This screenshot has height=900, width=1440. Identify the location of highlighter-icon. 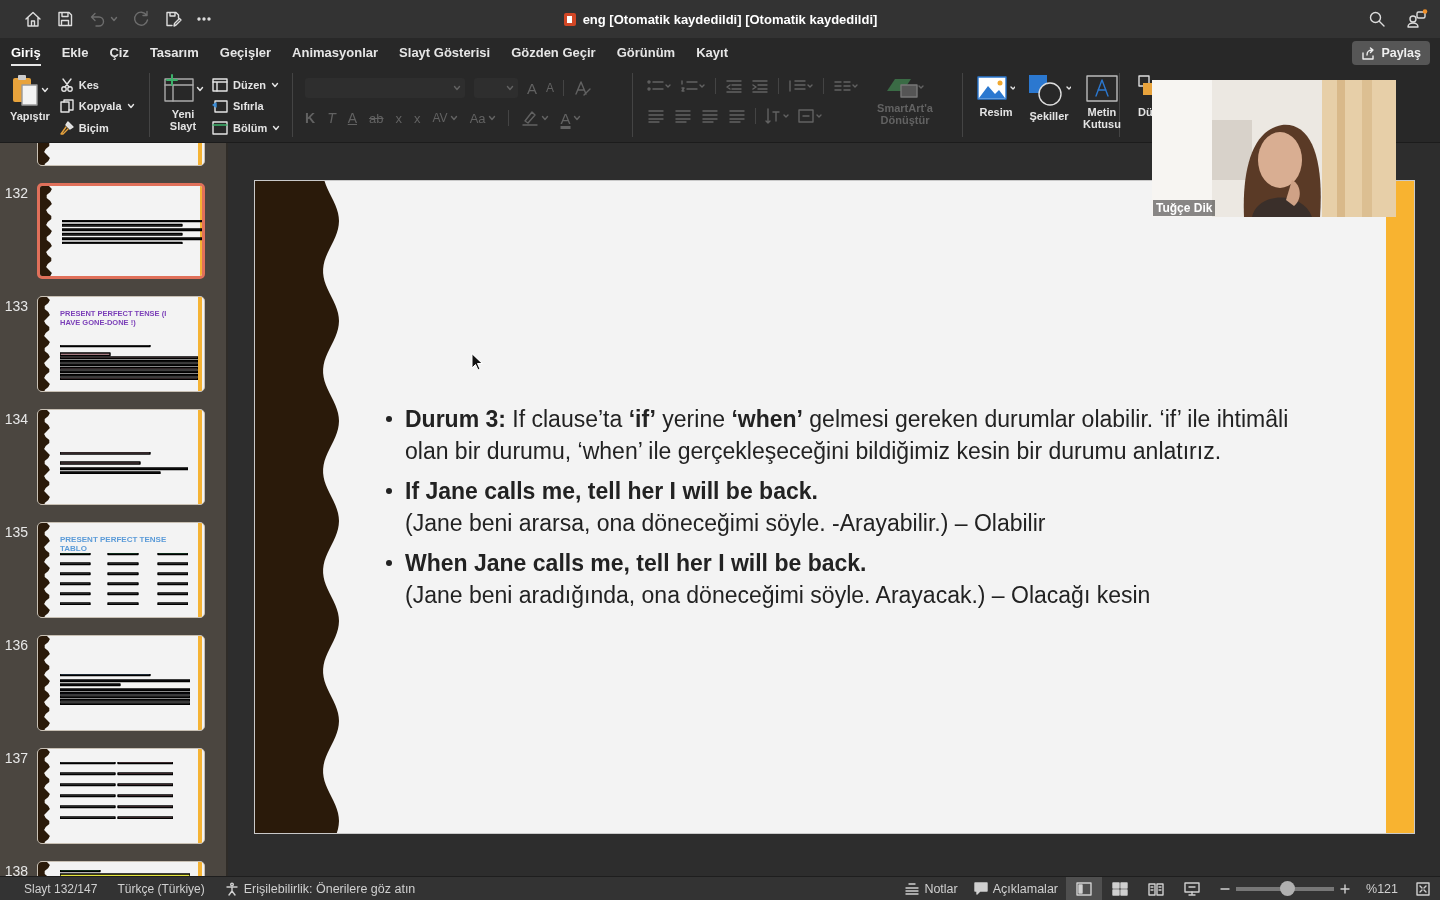
(529, 118).